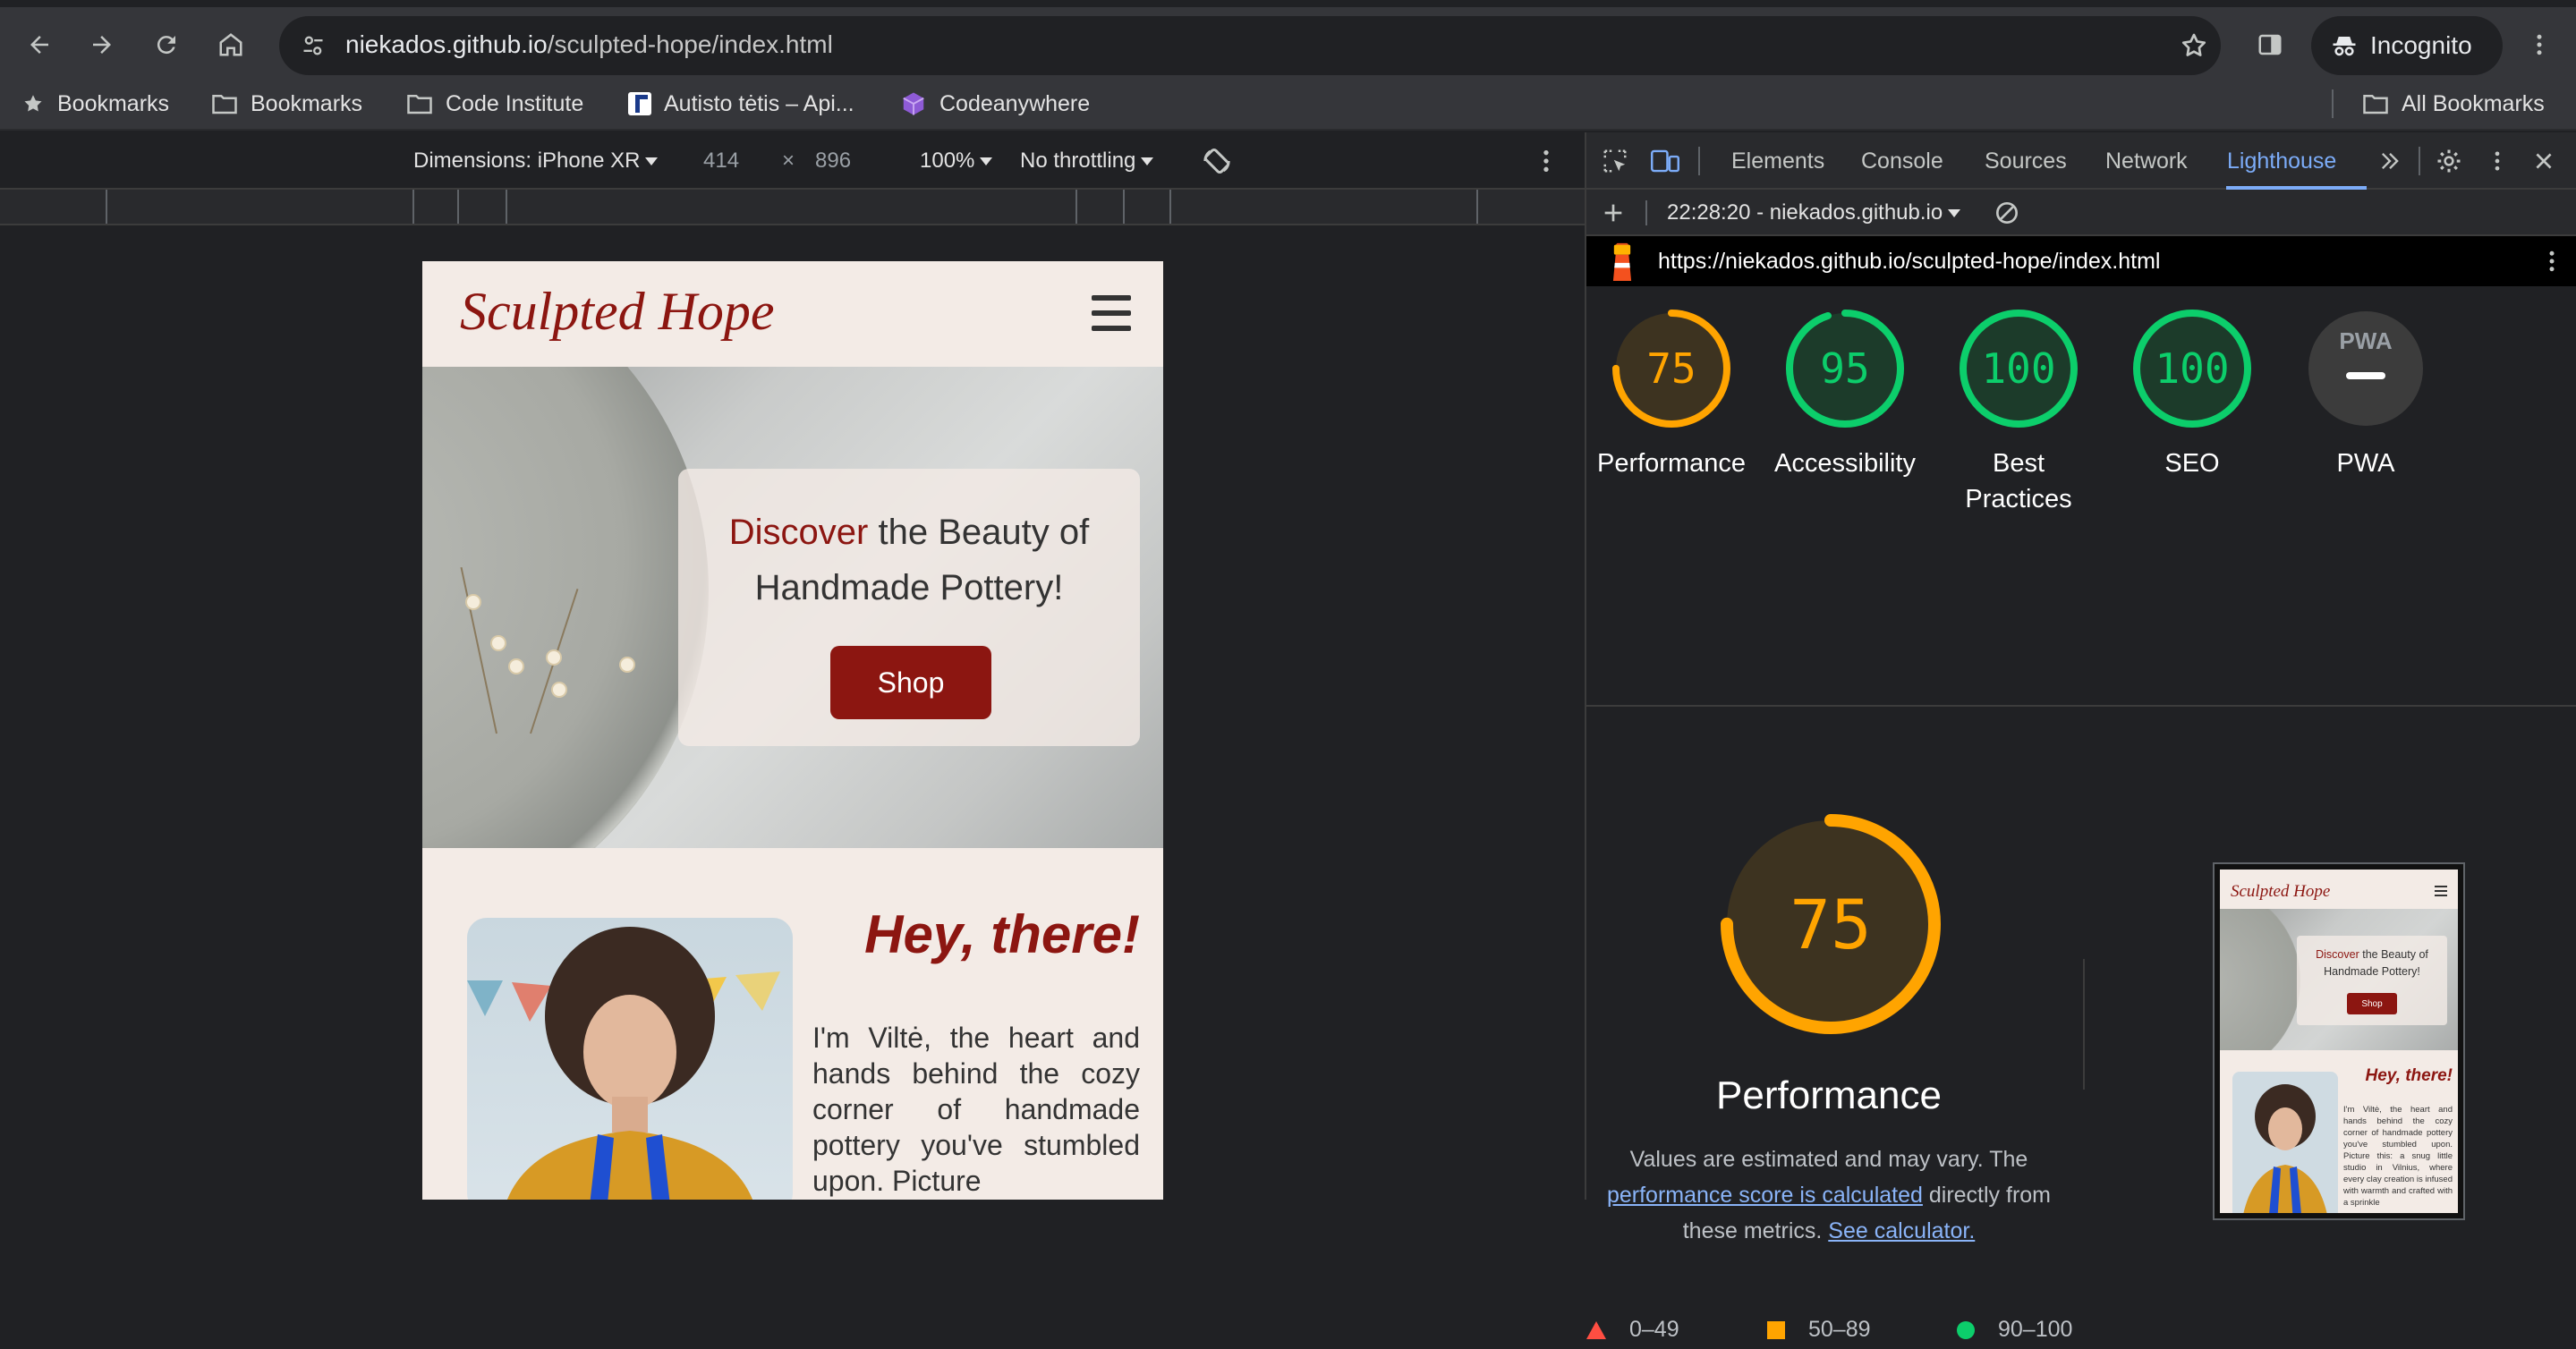  Describe the element at coordinates (2539, 45) in the screenshot. I see `browser-menu-button` at that location.